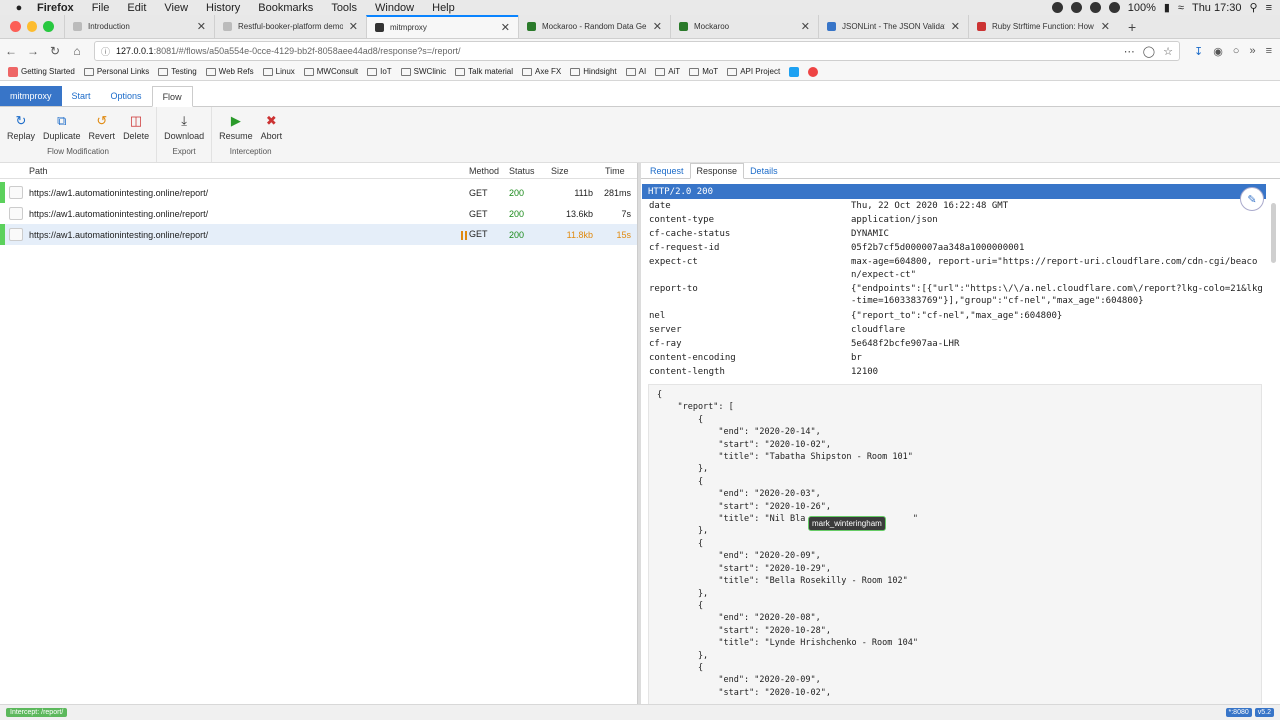 This screenshot has width=1280, height=720. Describe the element at coordinates (31, 96) in the screenshot. I see `mitmproxy-brand: mitmproxy` at that location.